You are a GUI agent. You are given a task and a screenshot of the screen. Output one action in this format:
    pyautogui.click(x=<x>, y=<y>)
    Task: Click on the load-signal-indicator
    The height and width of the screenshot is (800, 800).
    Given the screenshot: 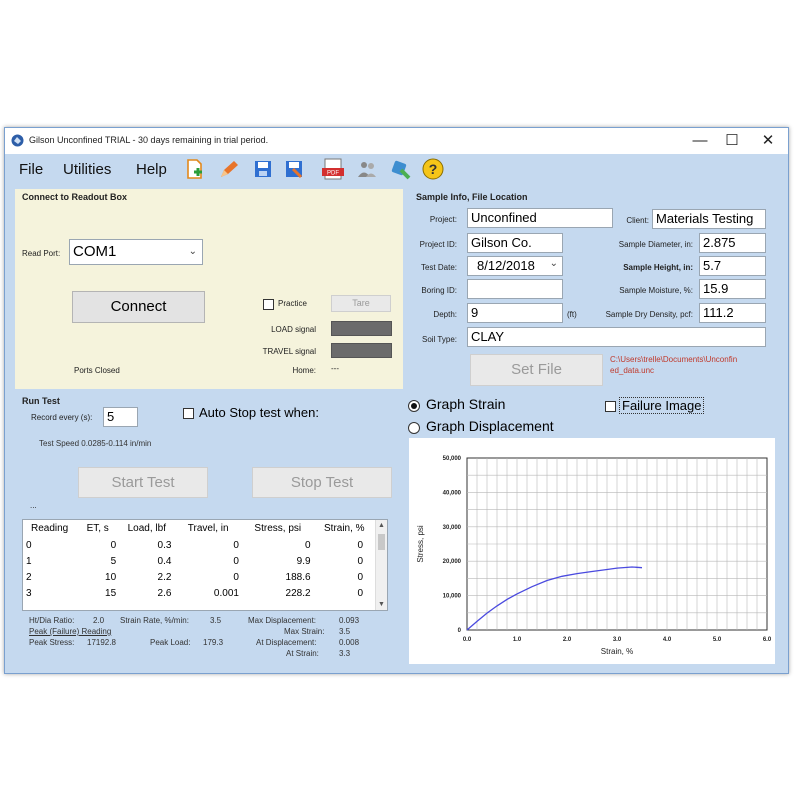 What is the action you would take?
    pyautogui.click(x=361, y=328)
    